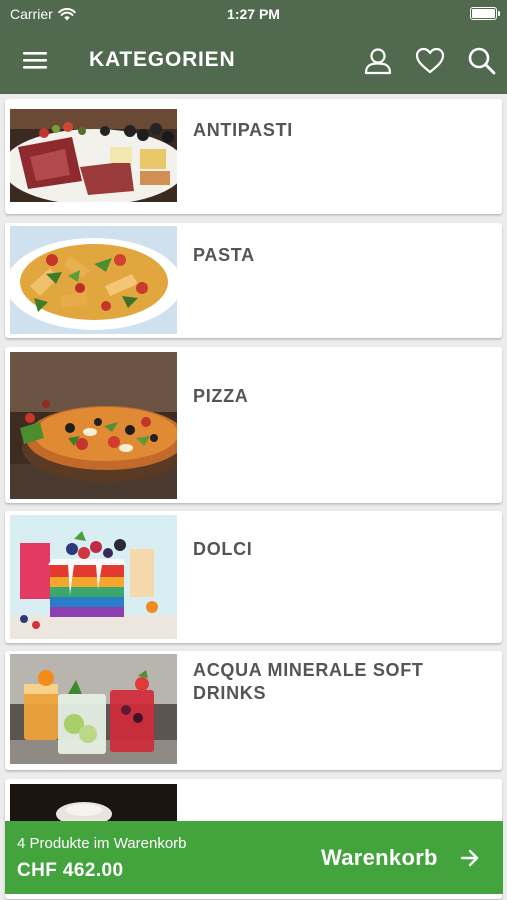 The width and height of the screenshot is (507, 900). What do you see at coordinates (93, 577) in the screenshot?
I see `dolci-image` at bounding box center [93, 577].